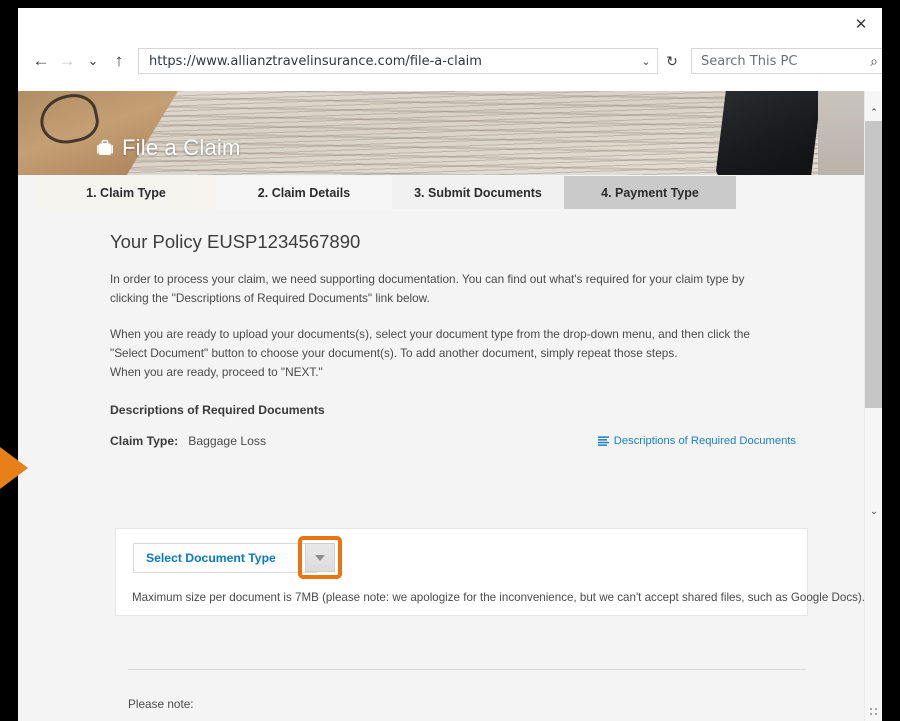 The image size is (900, 721). Describe the element at coordinates (650, 192) in the screenshot. I see `tab-payment-type: 4. Payment Type` at that location.